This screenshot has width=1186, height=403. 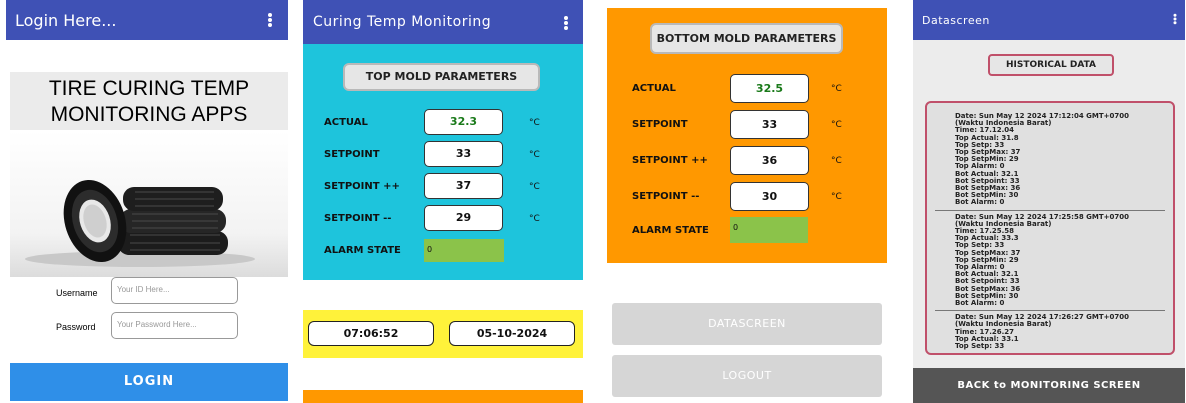 What do you see at coordinates (534, 123) in the screenshot?
I see `top-actual-unit: °C` at bounding box center [534, 123].